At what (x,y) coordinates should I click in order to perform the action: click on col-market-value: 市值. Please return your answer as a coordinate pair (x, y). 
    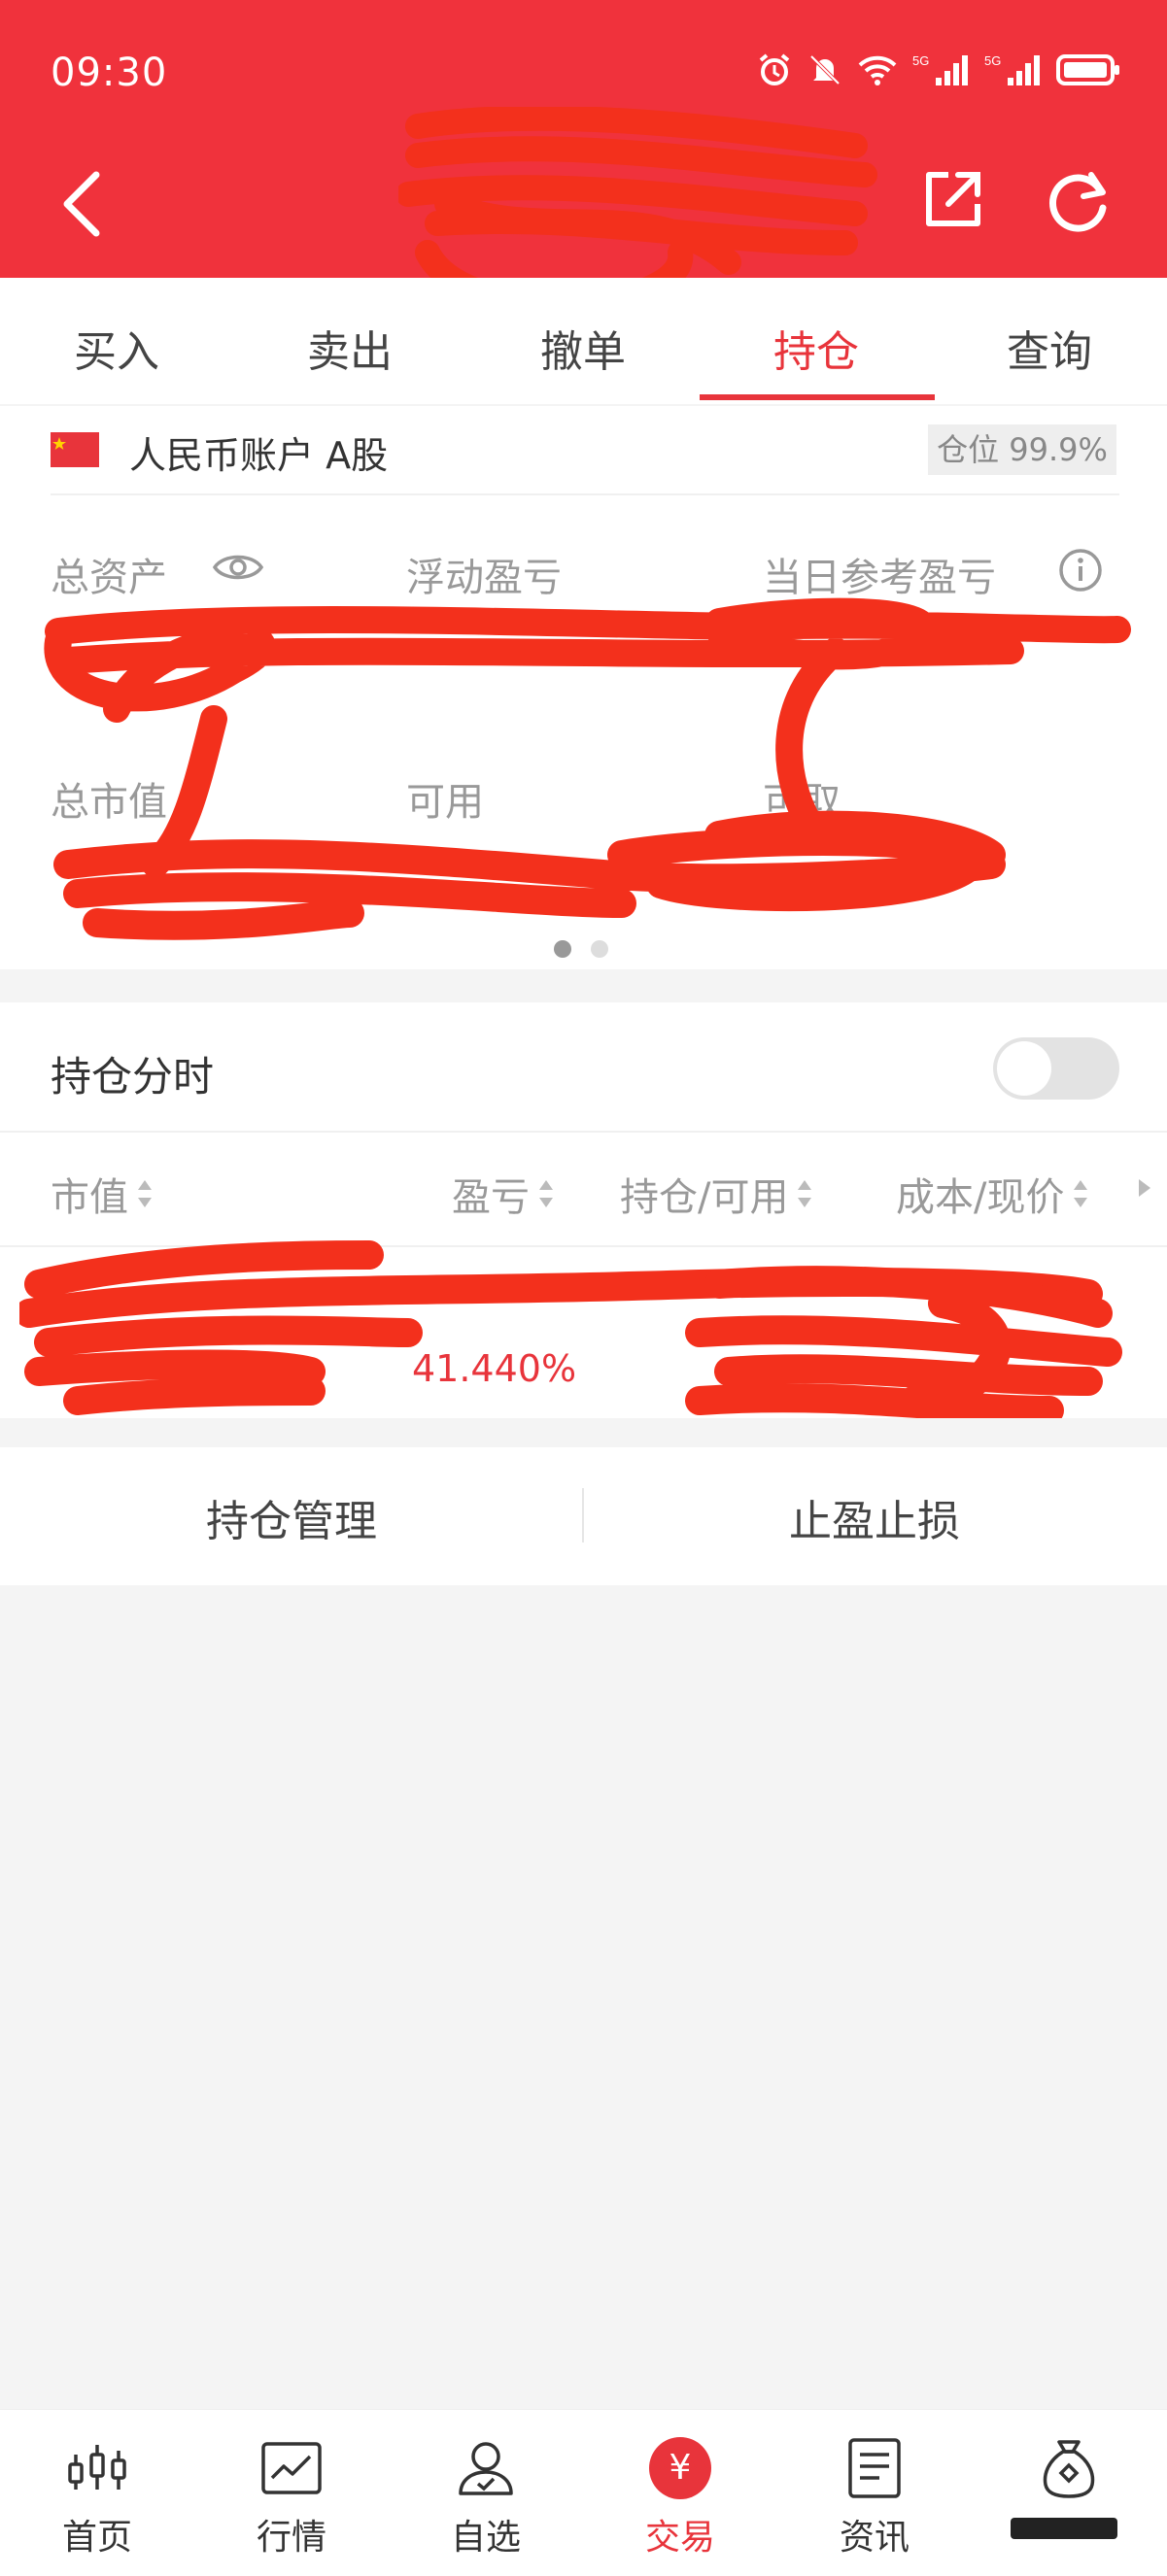
    Looking at the image, I should click on (102, 1194).